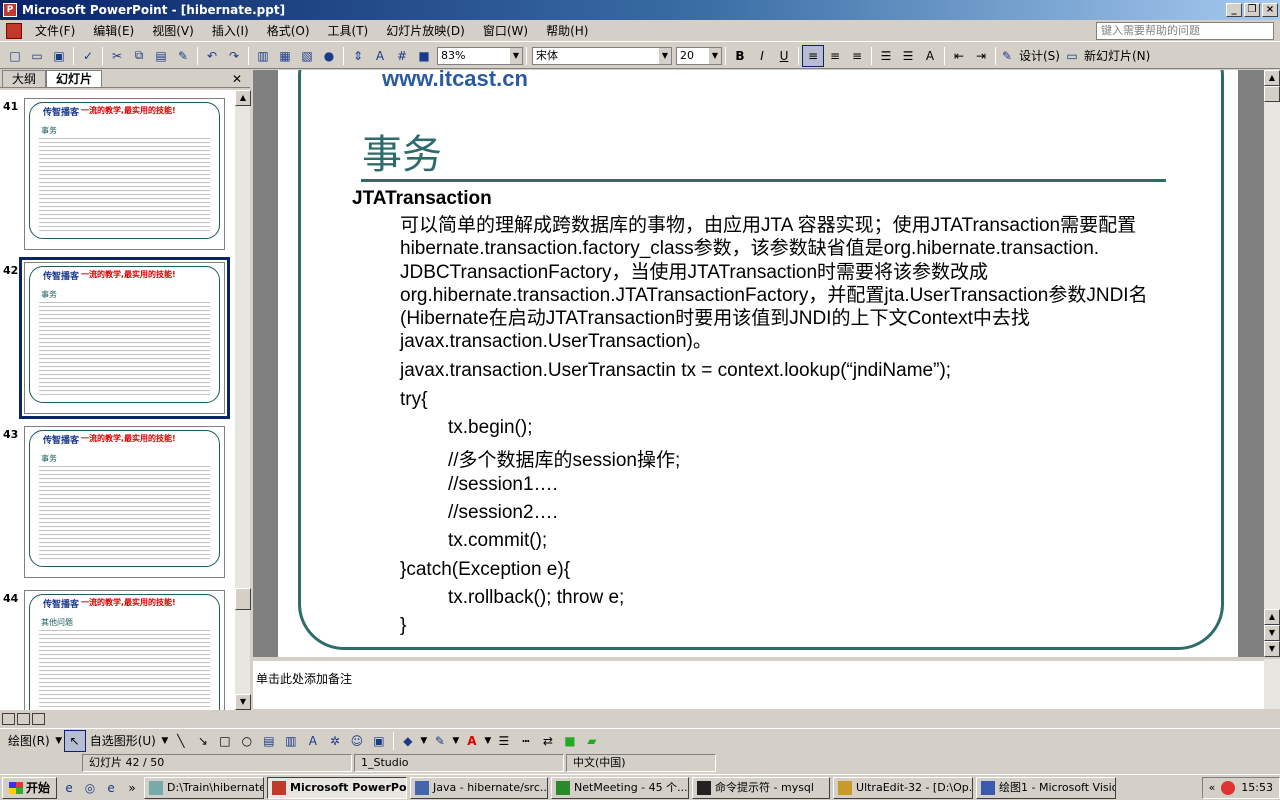  Describe the element at coordinates (124, 650) in the screenshot. I see `slide-thumbnail: 传智播客 一流的教学,最实用的技能! 其他问题` at that location.